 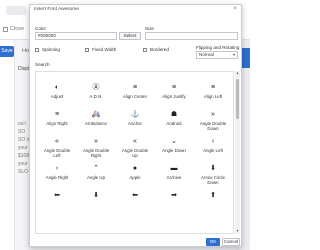 I want to click on icon-name: Angle Double Up, so click(x=135, y=153).